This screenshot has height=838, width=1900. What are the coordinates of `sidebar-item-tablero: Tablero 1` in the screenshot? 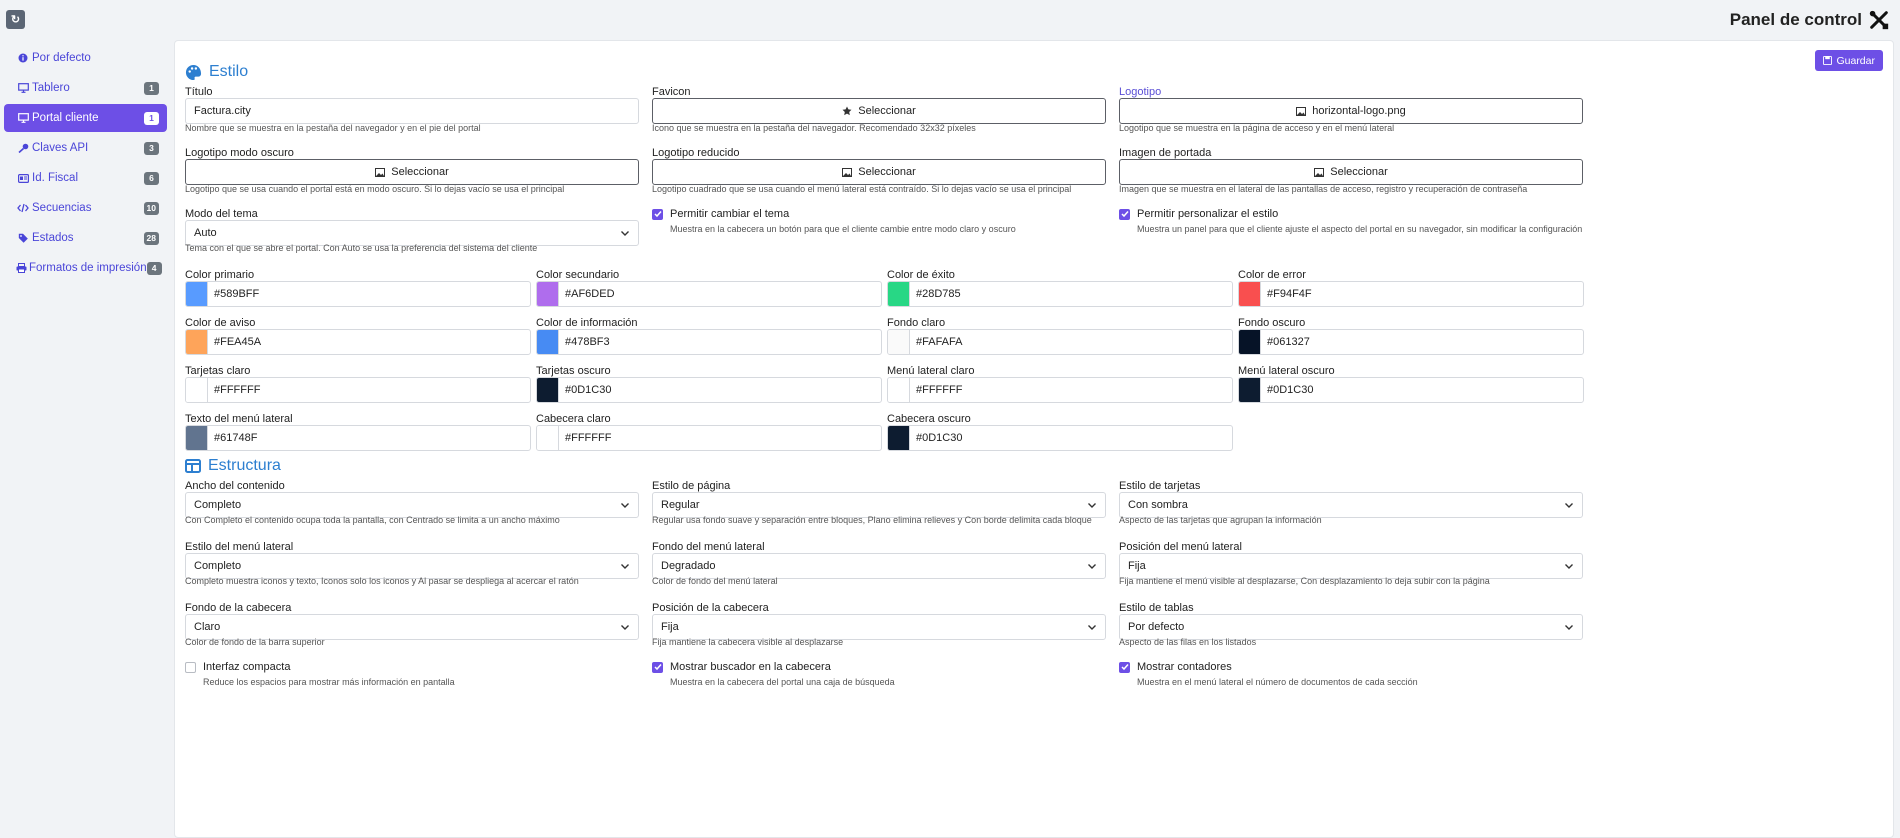 It's located at (85, 88).